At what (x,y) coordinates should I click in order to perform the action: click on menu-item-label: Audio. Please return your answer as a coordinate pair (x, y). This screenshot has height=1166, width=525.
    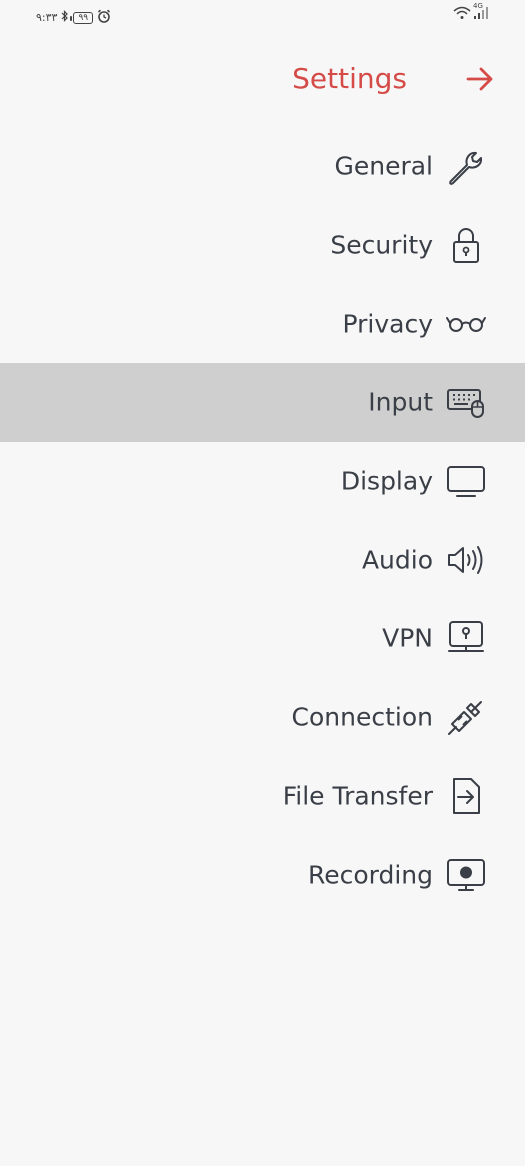
    Looking at the image, I should click on (397, 560).